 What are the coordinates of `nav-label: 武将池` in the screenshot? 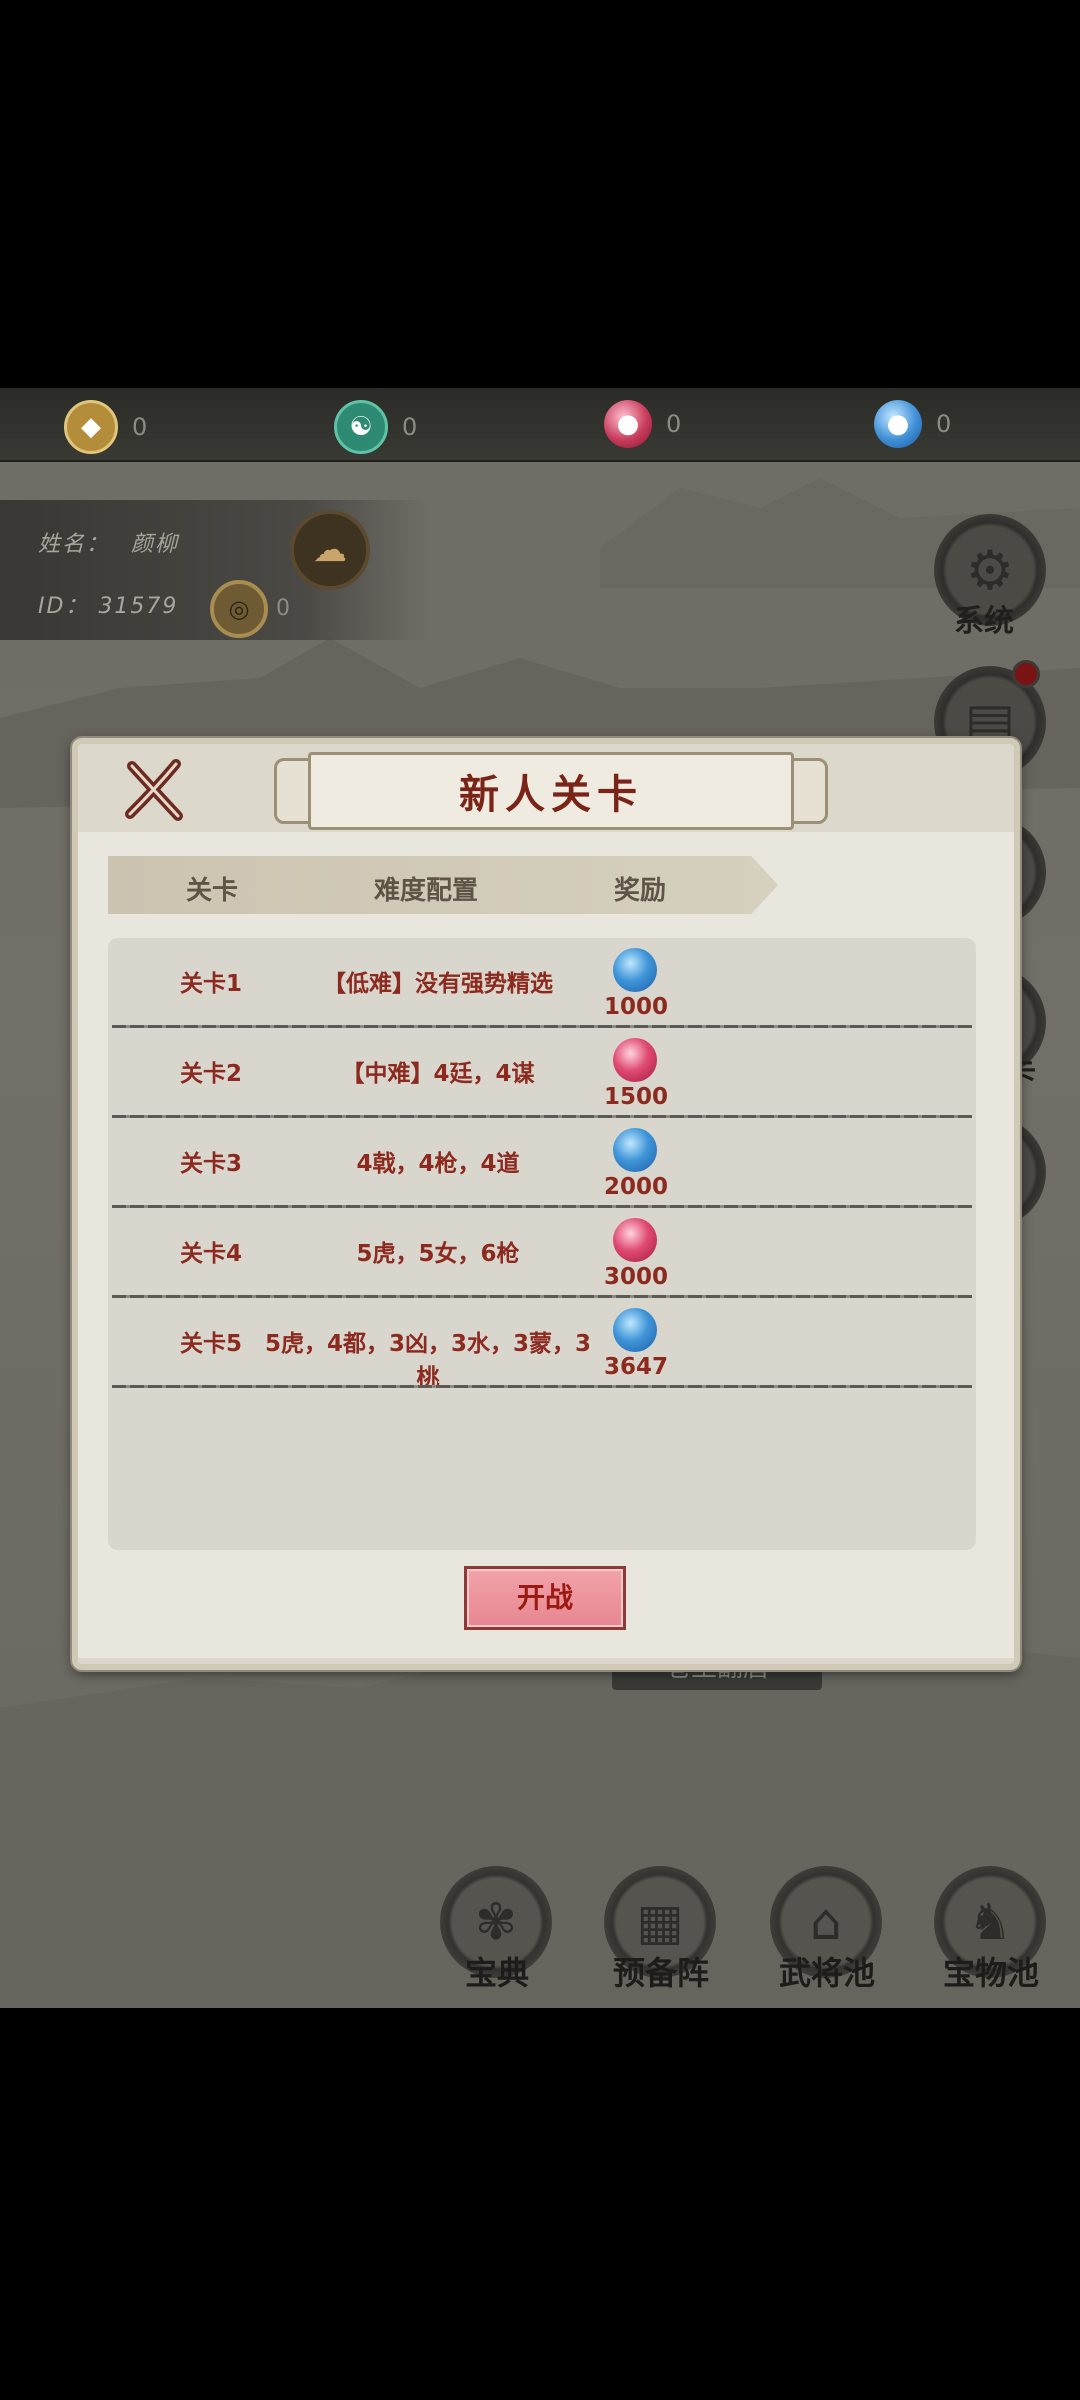 It's located at (826, 1973).